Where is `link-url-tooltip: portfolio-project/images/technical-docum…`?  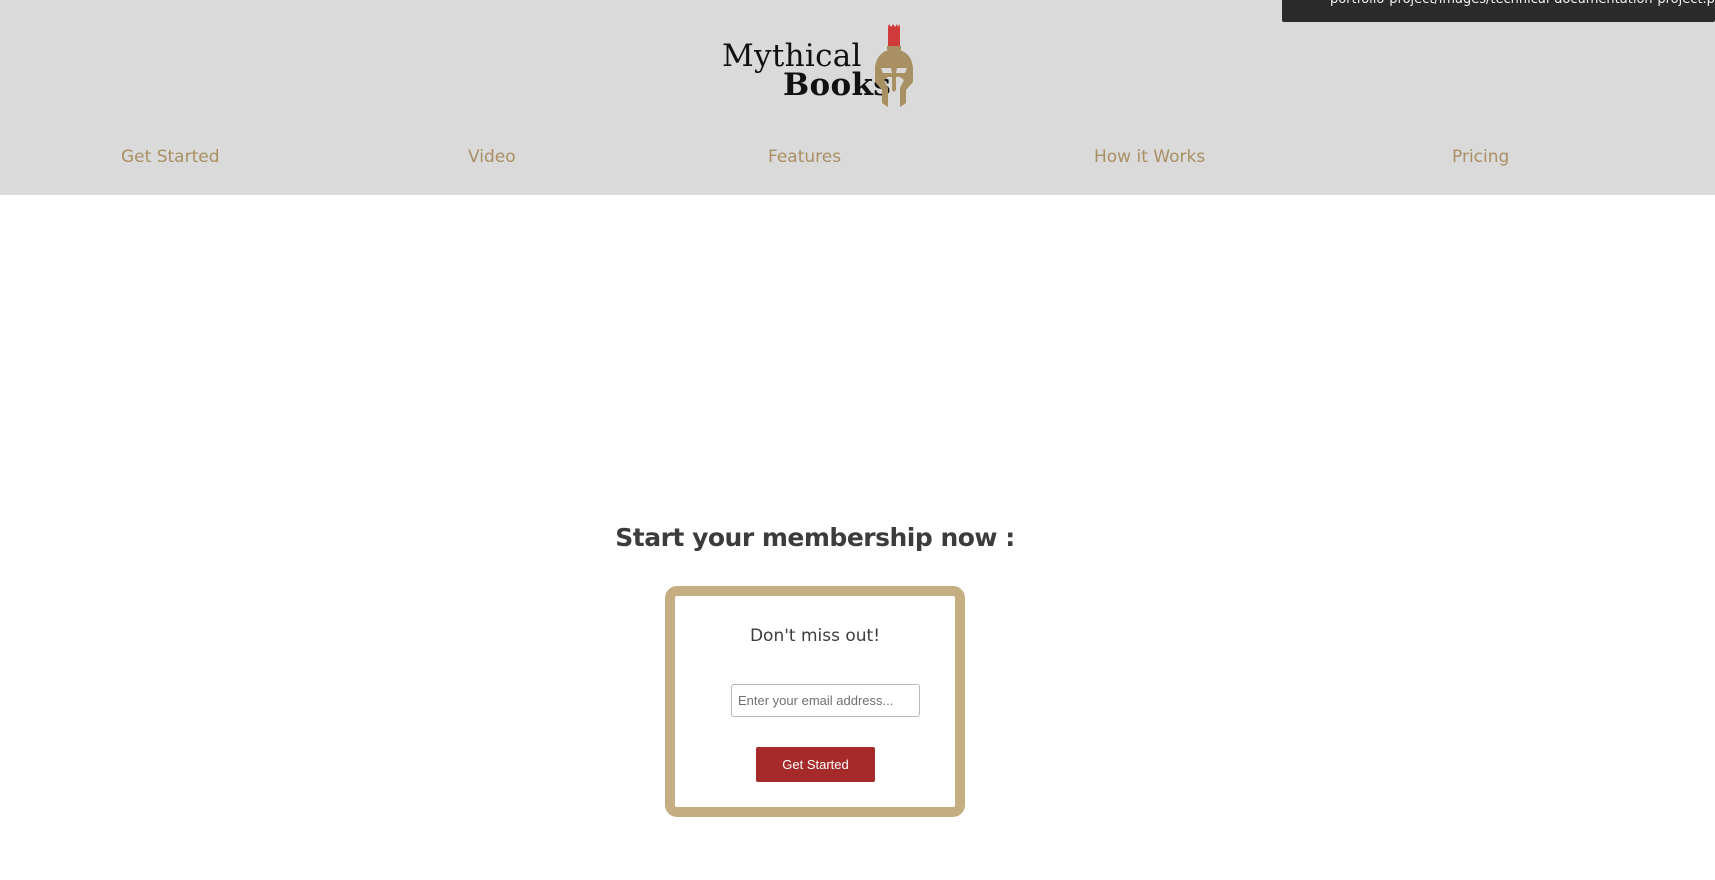 link-url-tooltip: portfolio-project/images/technical-docum… is located at coordinates (1498, 11).